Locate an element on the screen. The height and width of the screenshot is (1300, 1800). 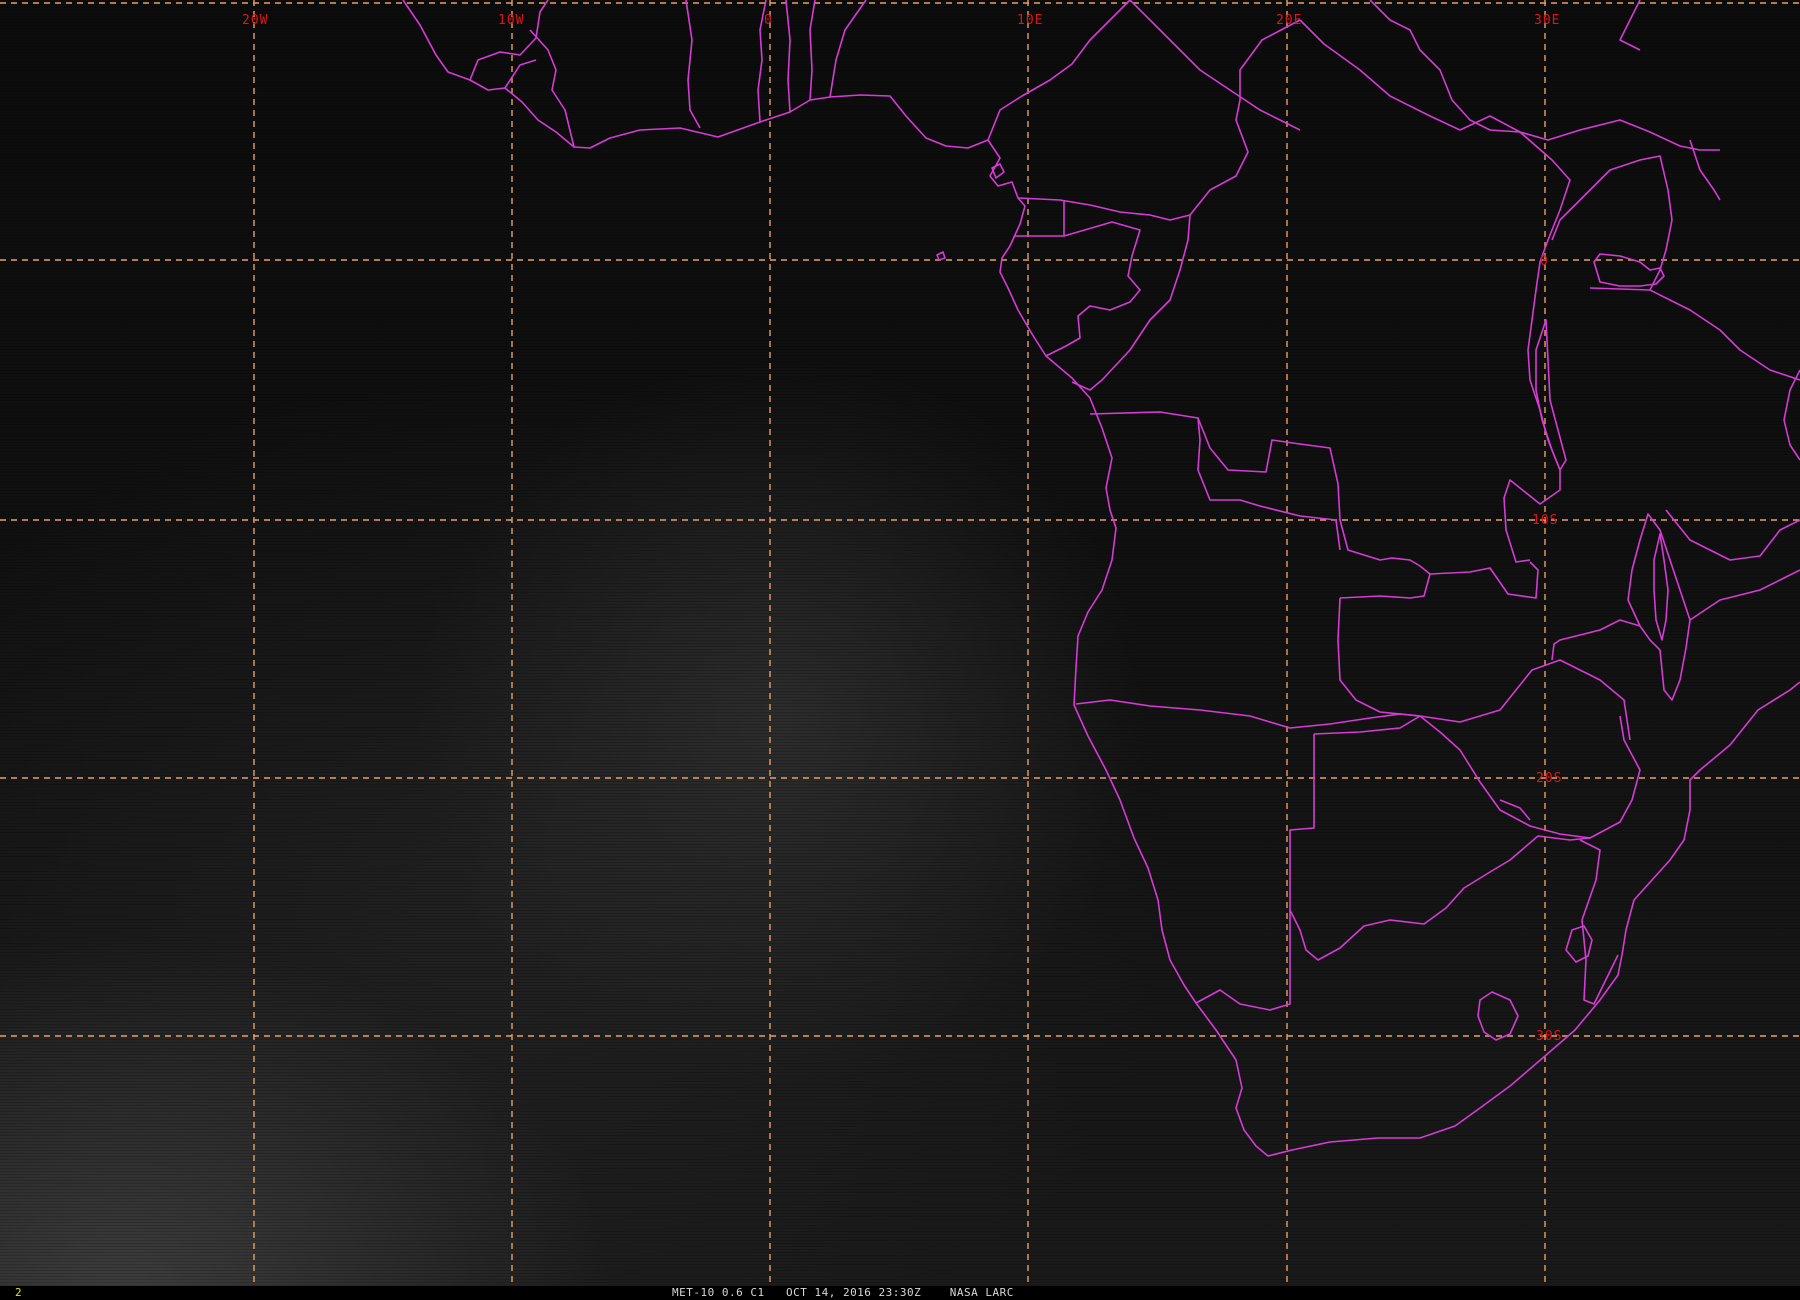
border-south-sudan is located at coordinates (1619, 135).